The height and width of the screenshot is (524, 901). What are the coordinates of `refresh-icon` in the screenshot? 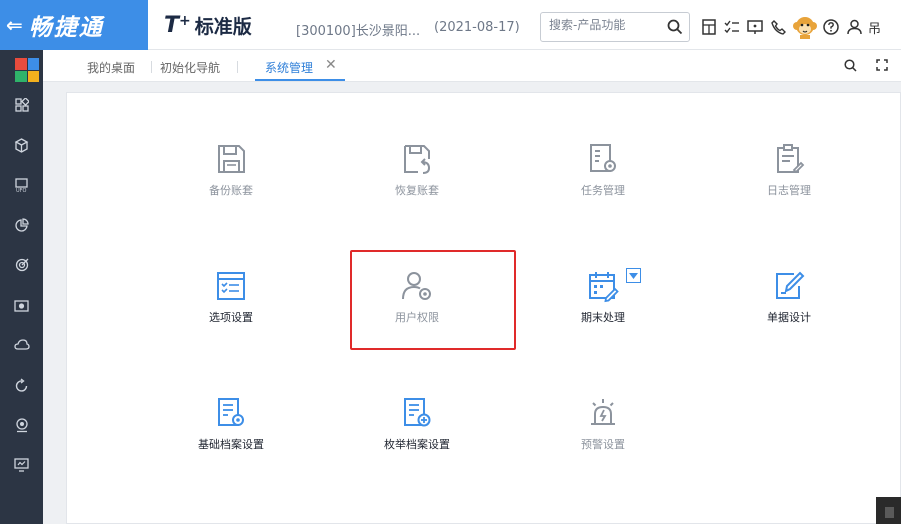 It's located at (21, 385).